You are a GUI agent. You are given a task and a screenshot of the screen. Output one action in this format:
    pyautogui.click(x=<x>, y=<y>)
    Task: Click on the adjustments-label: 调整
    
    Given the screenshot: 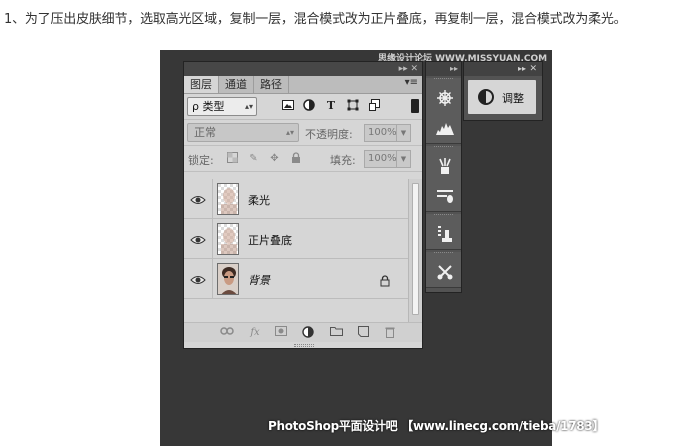 What is the action you would take?
    pyautogui.click(x=513, y=98)
    